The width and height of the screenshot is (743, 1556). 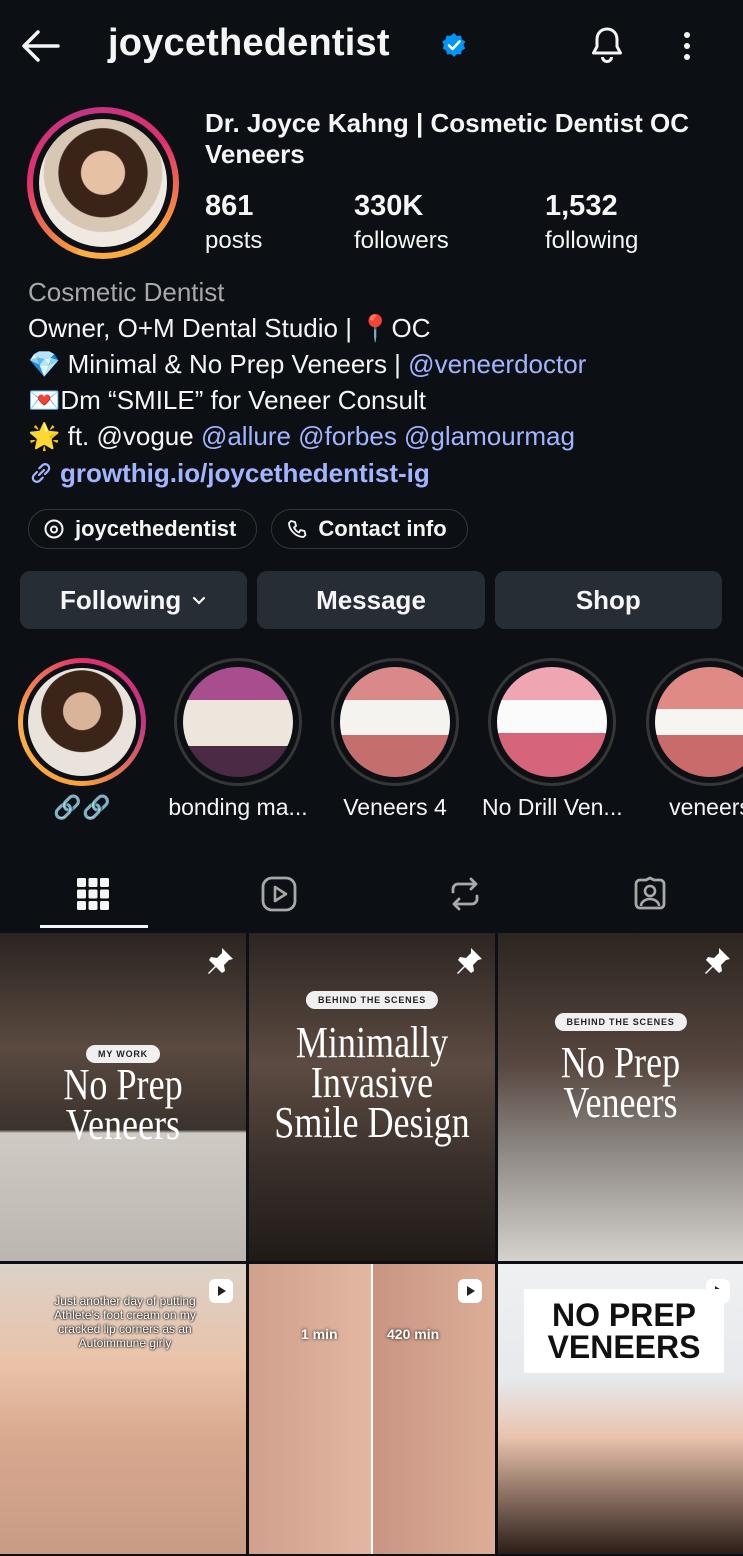 I want to click on highlight-item: veneers, so click(x=691, y=739).